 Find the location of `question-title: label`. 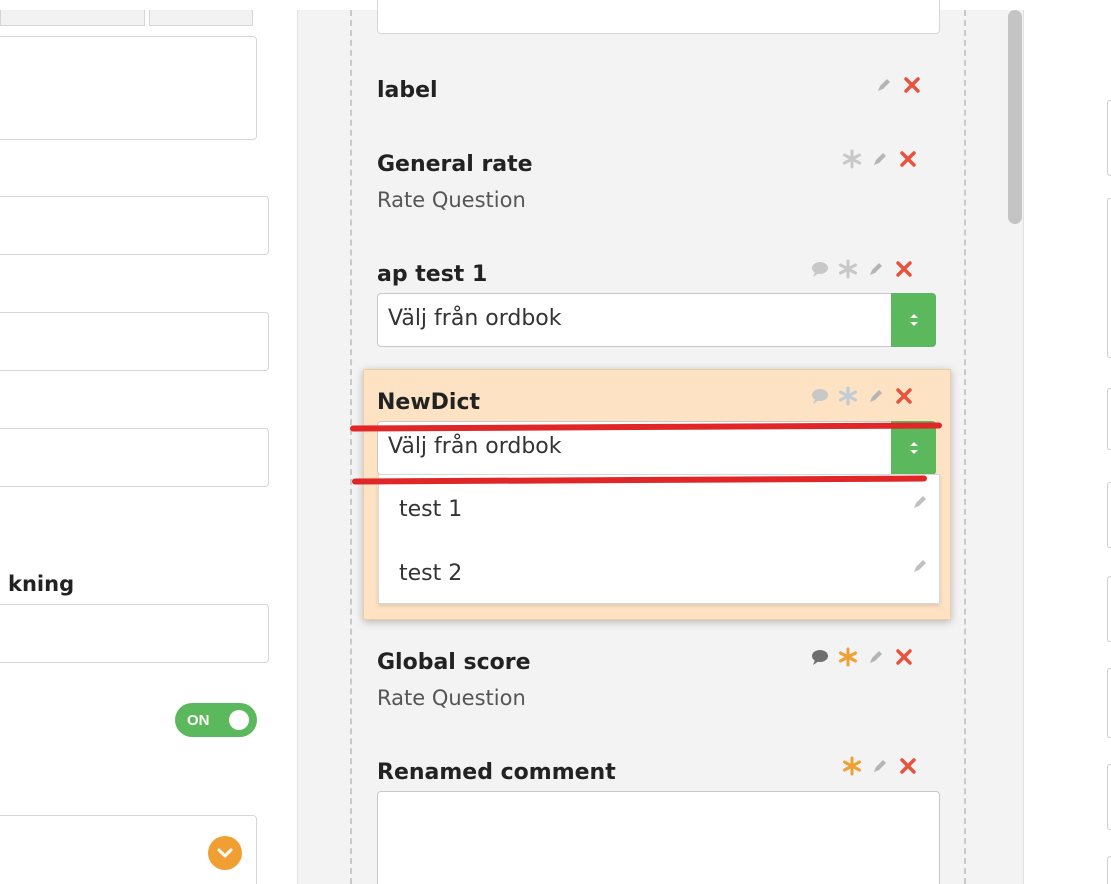

question-title: label is located at coordinates (407, 90).